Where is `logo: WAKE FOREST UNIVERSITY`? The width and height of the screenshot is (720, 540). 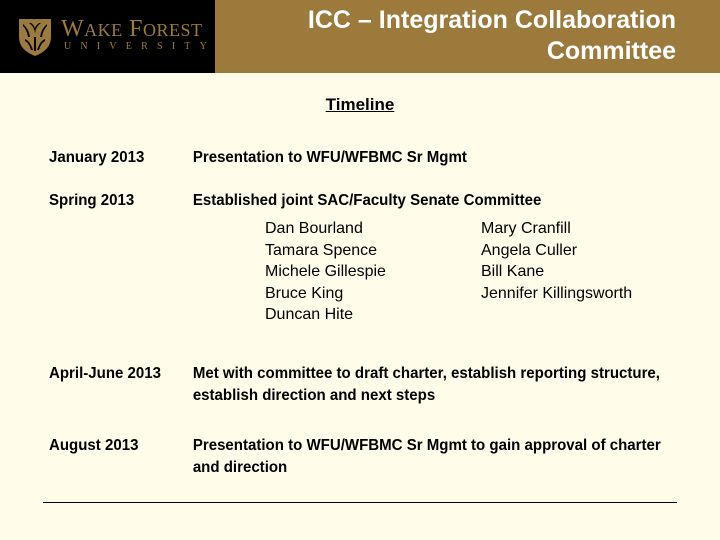 logo: WAKE FOREST UNIVERSITY is located at coordinates (107, 36).